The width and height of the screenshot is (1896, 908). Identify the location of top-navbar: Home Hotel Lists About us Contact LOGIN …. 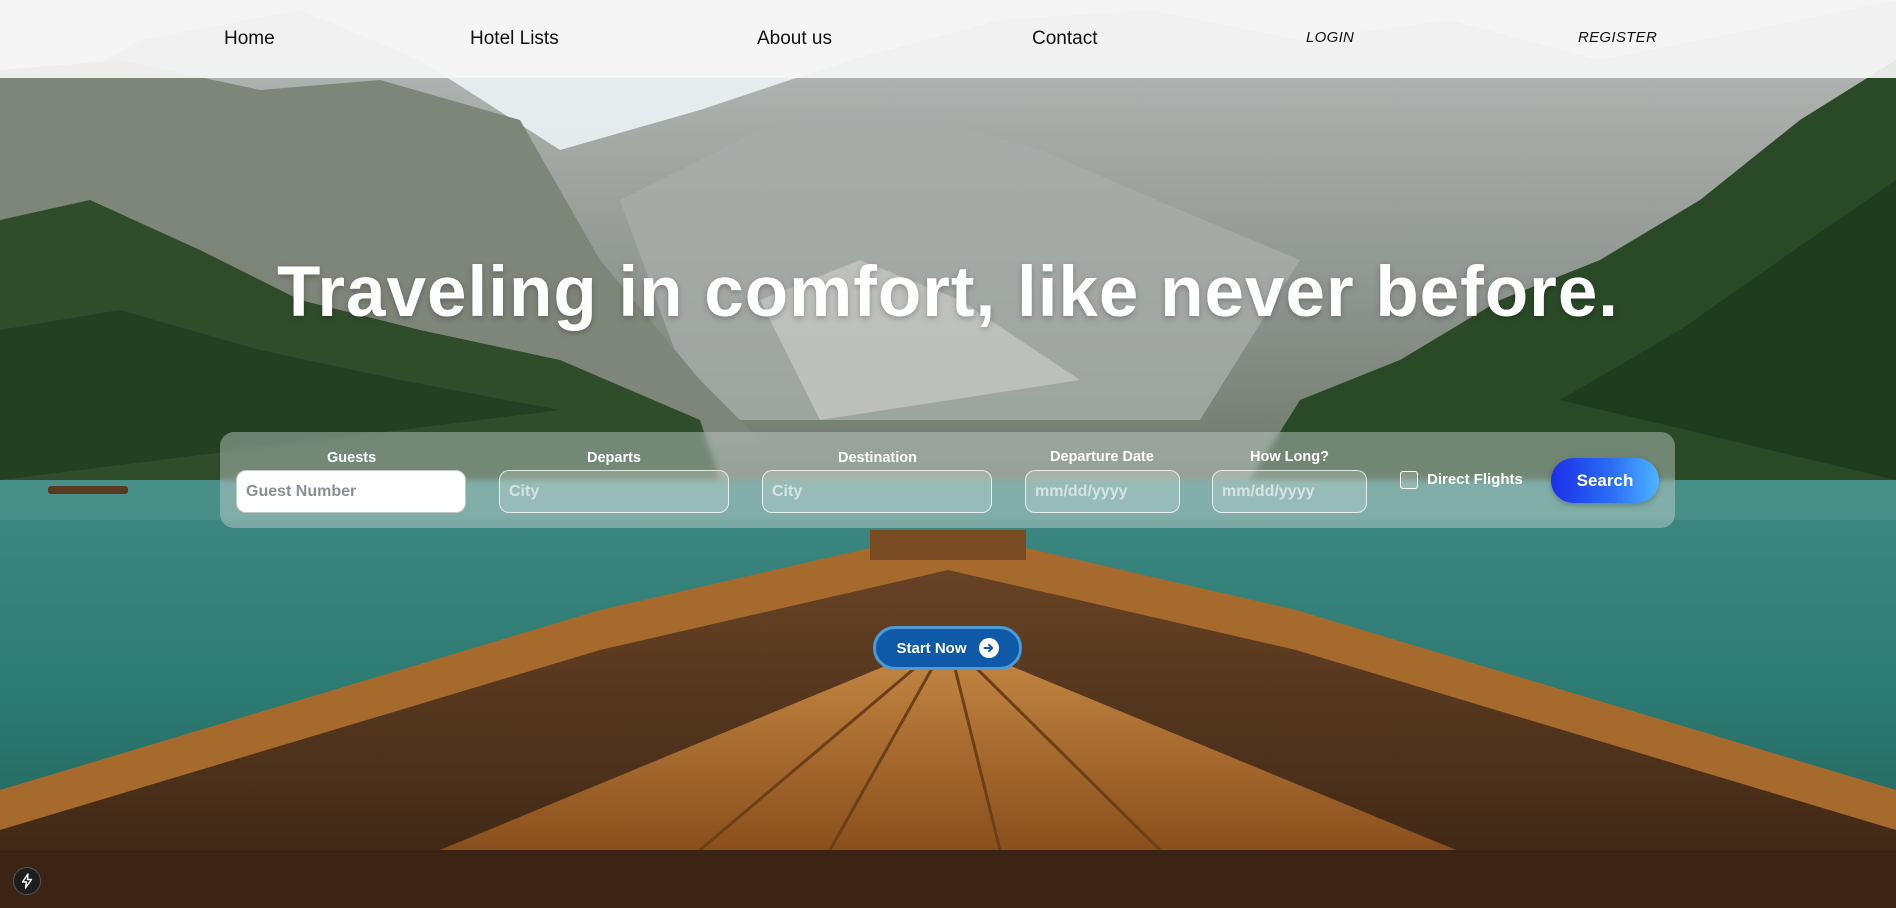
(948, 39).